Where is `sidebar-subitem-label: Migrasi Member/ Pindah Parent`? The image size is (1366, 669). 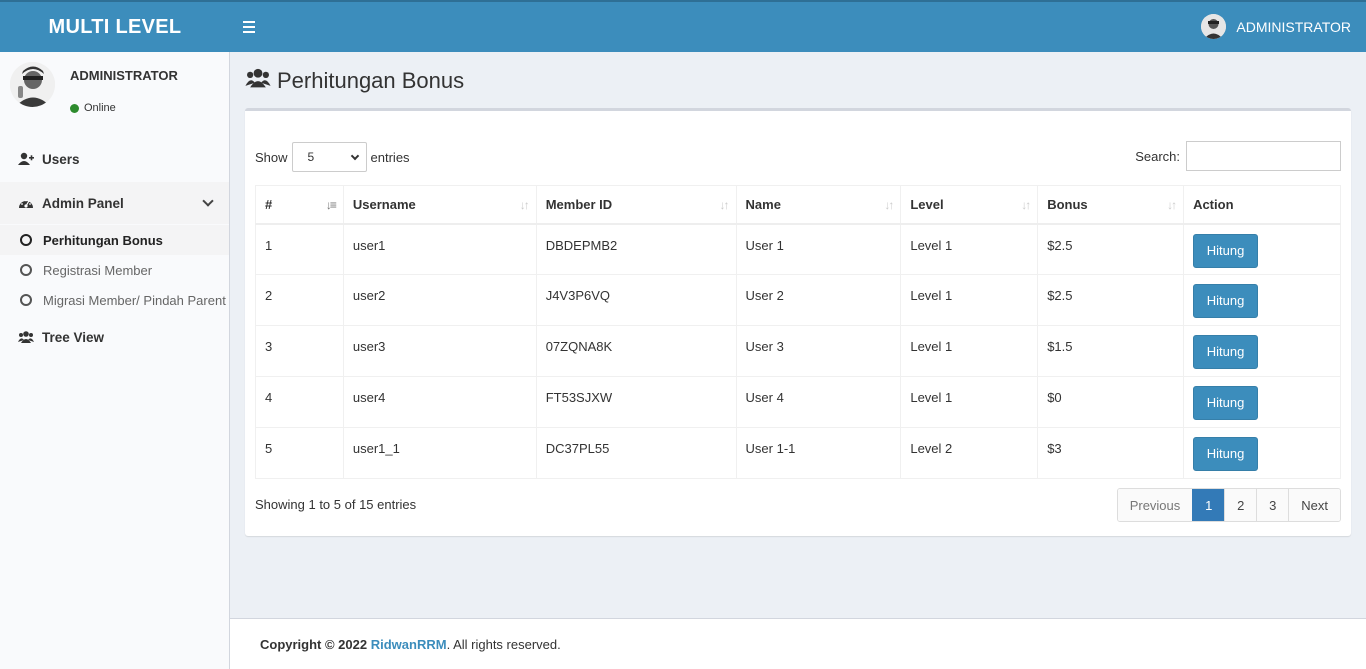
sidebar-subitem-label: Migrasi Member/ Pindah Parent is located at coordinates (134, 300).